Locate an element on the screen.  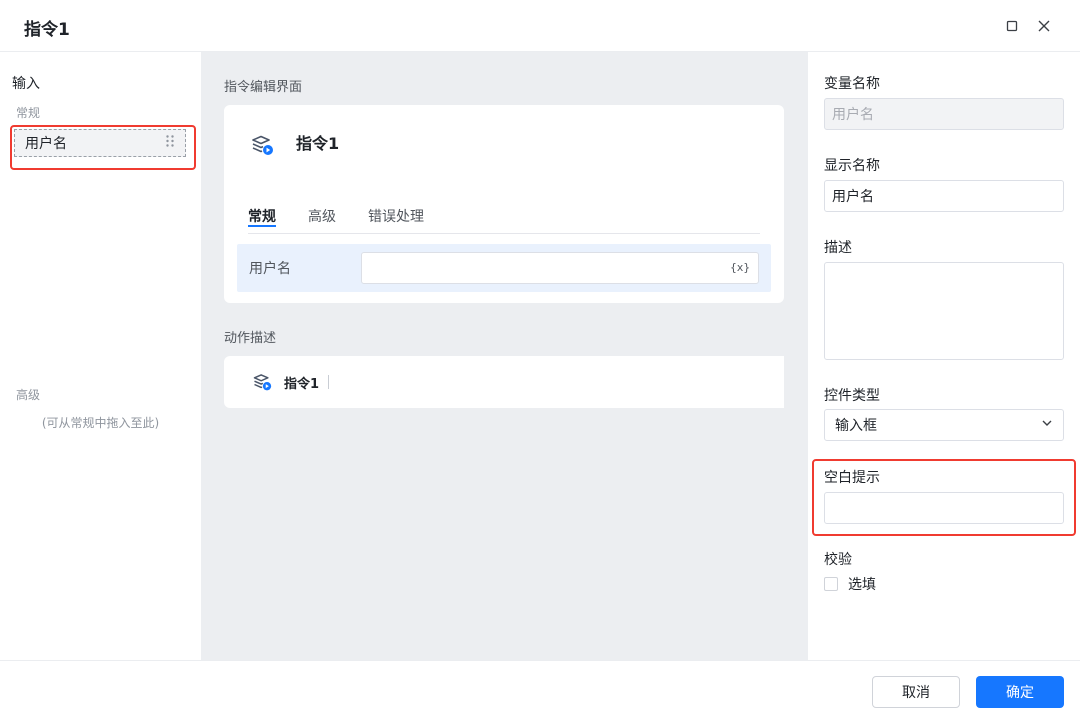
command-tabs: 常规 高级 错误处理 is located at coordinates (504, 220).